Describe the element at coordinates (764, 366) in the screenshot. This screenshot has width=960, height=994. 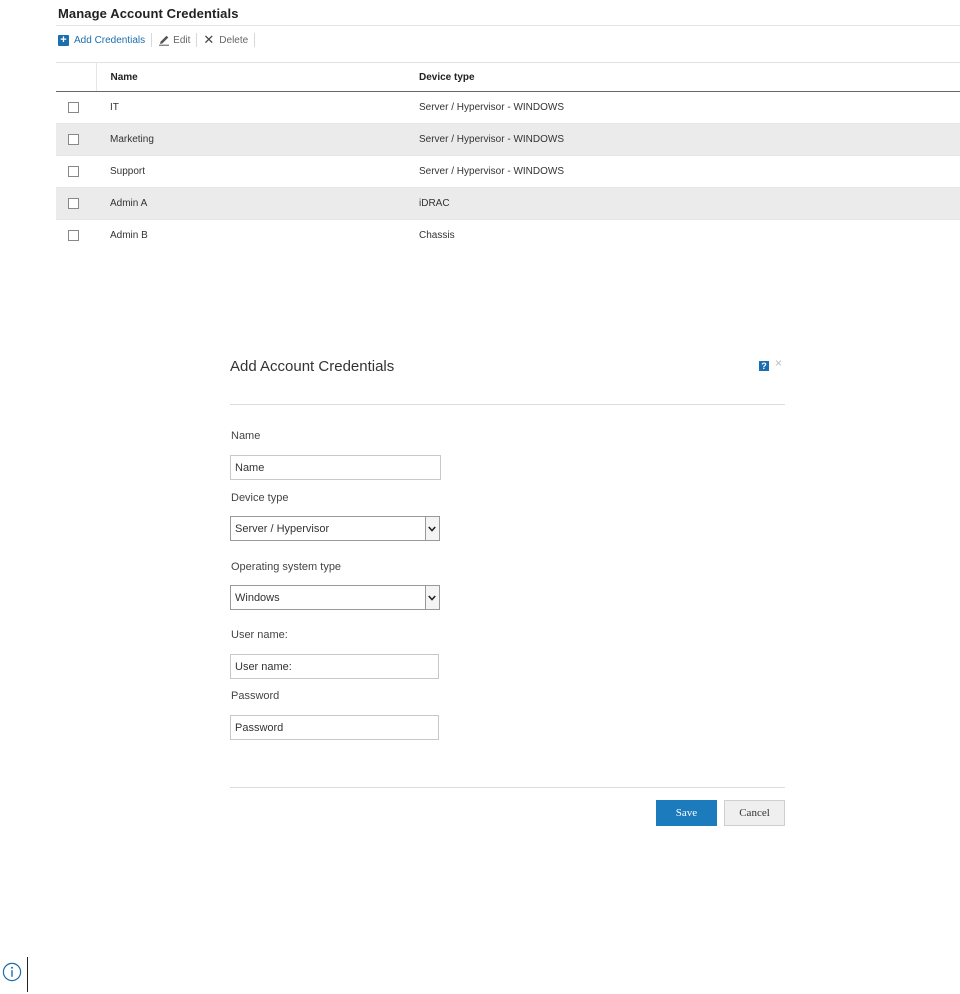
I see `help-icon: ?` at that location.